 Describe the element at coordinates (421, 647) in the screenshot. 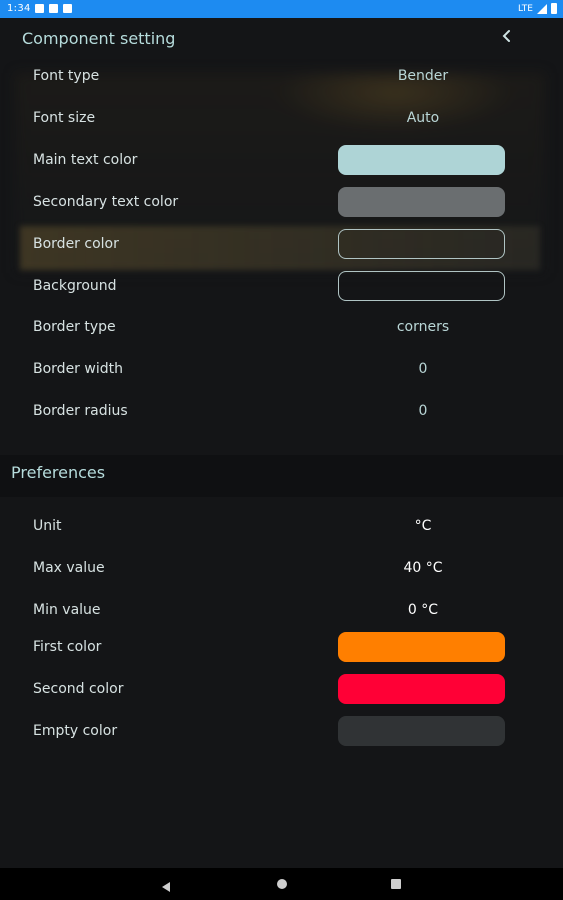

I see `first-color-swatch` at that location.